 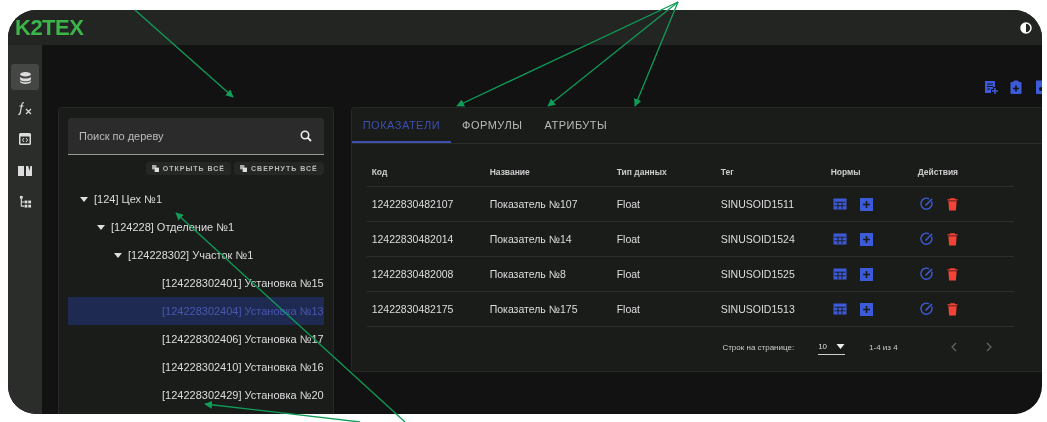 What do you see at coordinates (196, 395) in the screenshot?
I see `tree-item: [124228302429] Установка №20` at bounding box center [196, 395].